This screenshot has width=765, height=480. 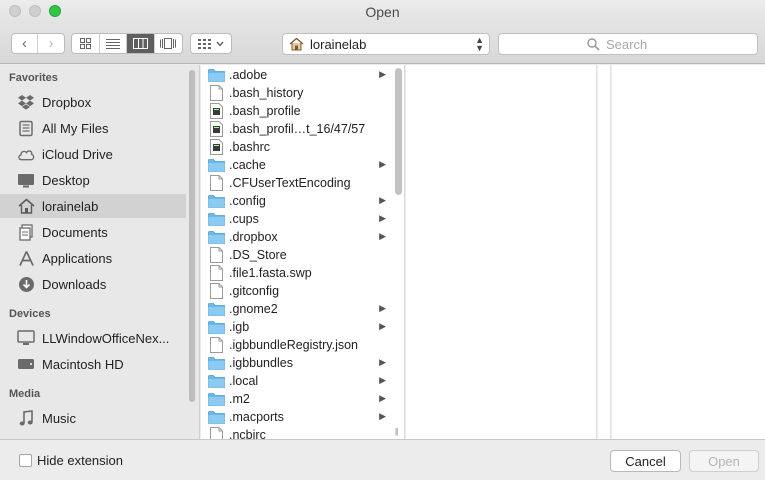 I want to click on folder-row: .config ▶, so click(x=296, y=201).